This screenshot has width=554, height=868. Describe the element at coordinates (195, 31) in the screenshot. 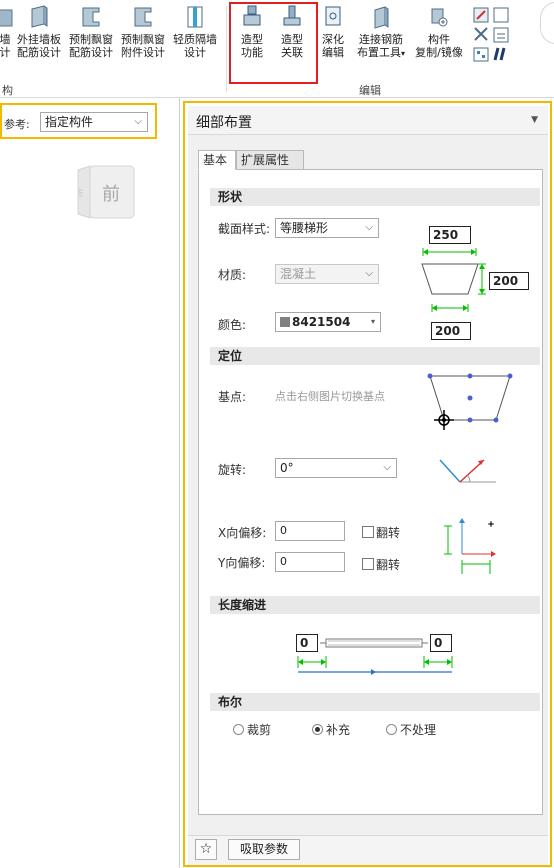

I see `light-partition-button: 轻质隔墙 设计` at that location.